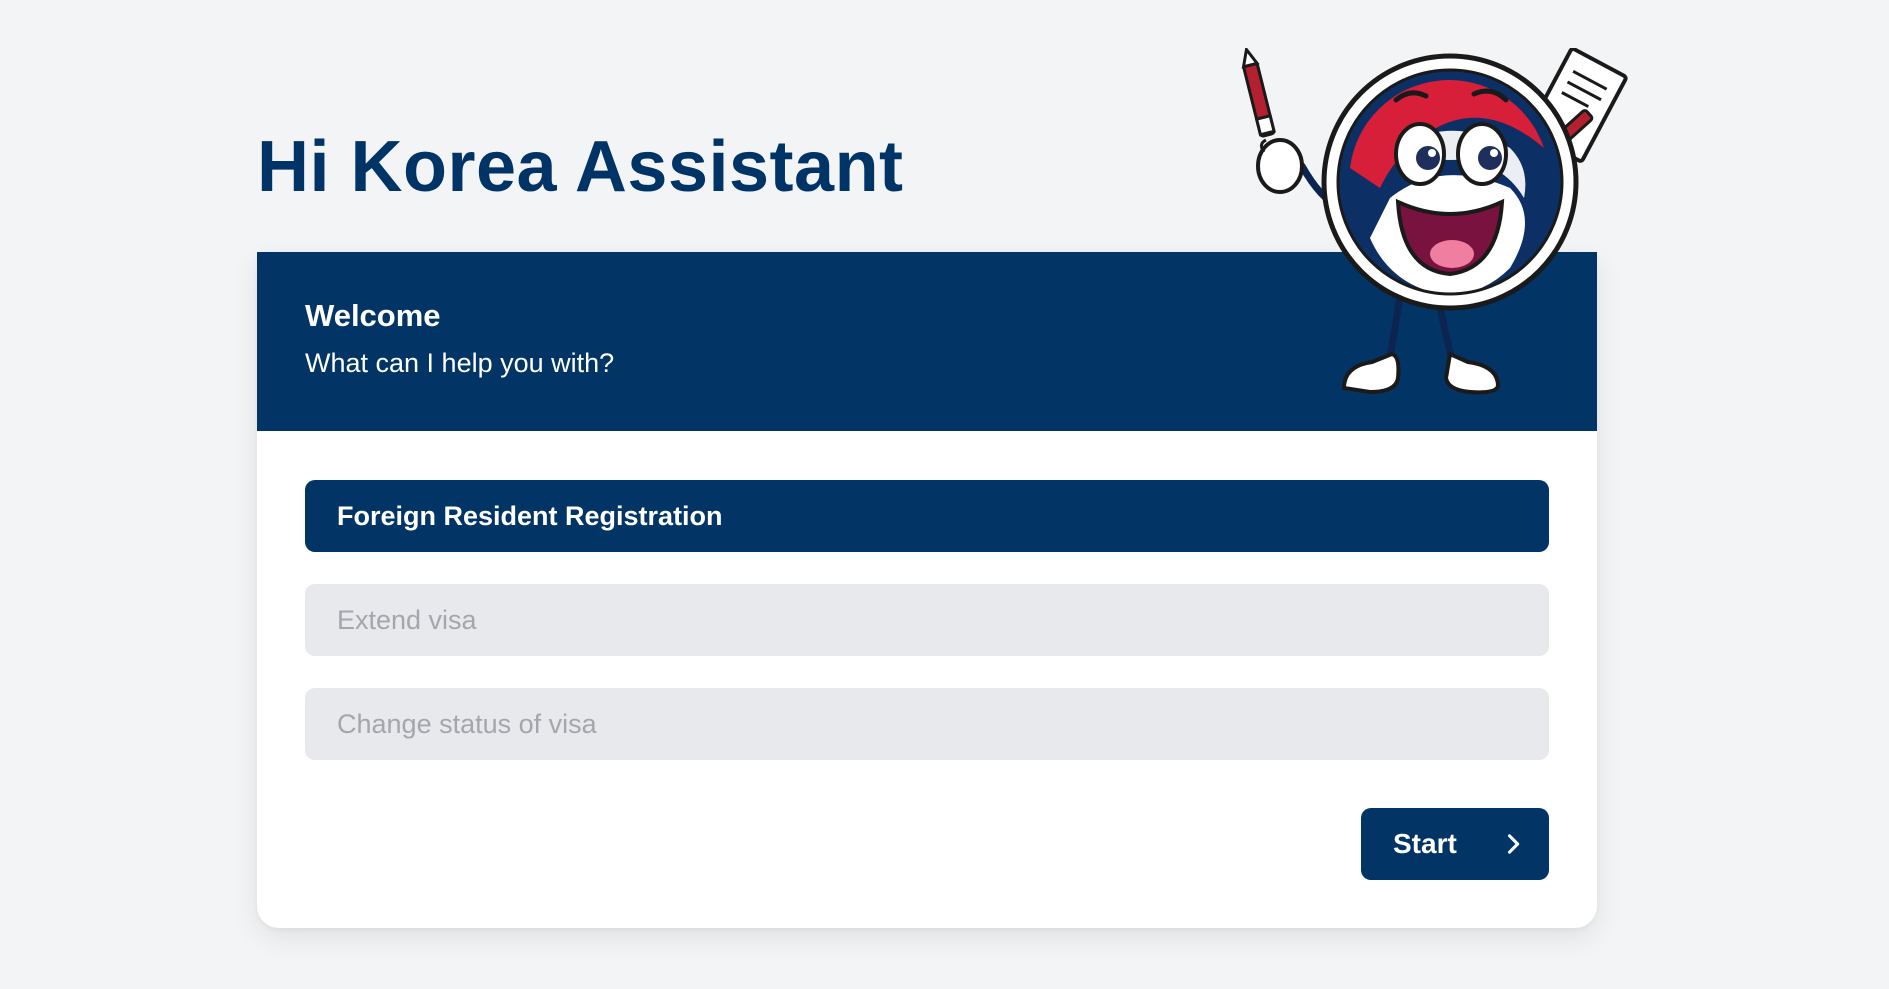  What do you see at coordinates (373, 315) in the screenshot?
I see `welcome-title: Welcome` at bounding box center [373, 315].